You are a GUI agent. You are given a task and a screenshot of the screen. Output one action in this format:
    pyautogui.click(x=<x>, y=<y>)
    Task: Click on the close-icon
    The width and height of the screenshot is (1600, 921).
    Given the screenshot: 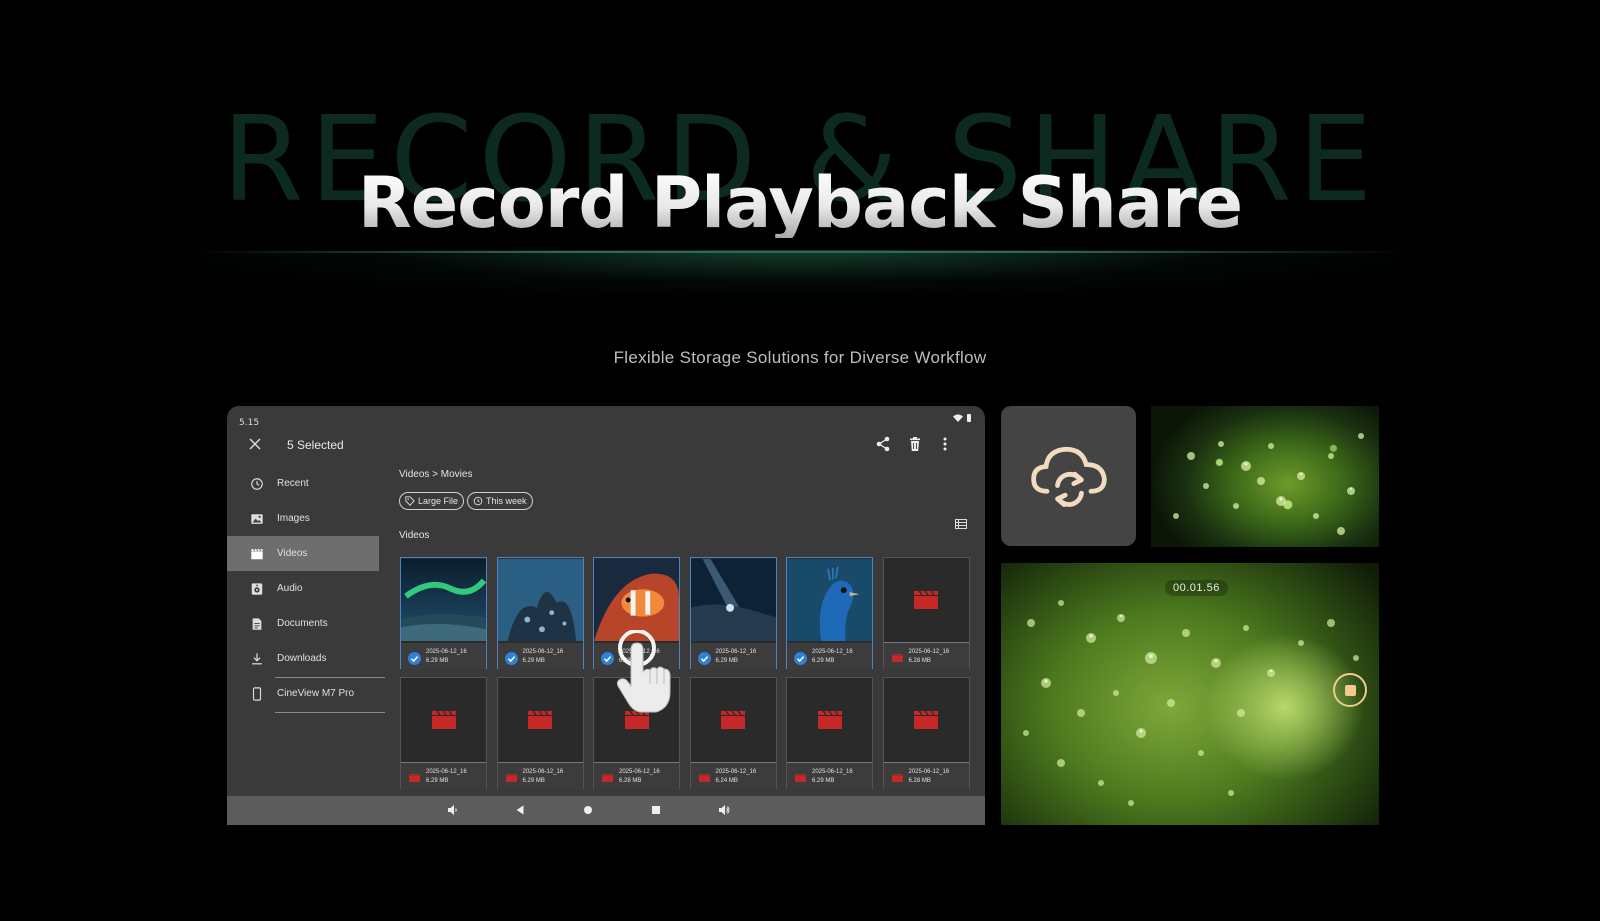 What is the action you would take?
    pyautogui.click(x=255, y=444)
    